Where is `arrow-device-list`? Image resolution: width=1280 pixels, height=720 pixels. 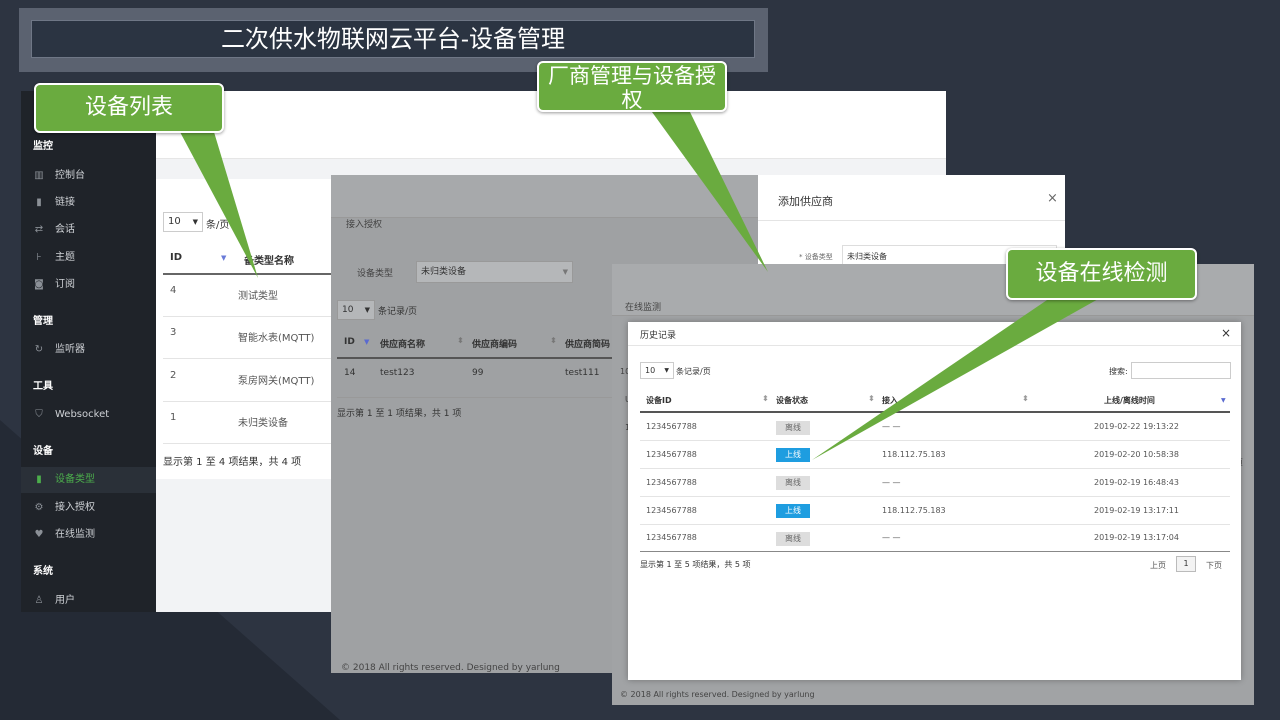 arrow-device-list is located at coordinates (219, 205).